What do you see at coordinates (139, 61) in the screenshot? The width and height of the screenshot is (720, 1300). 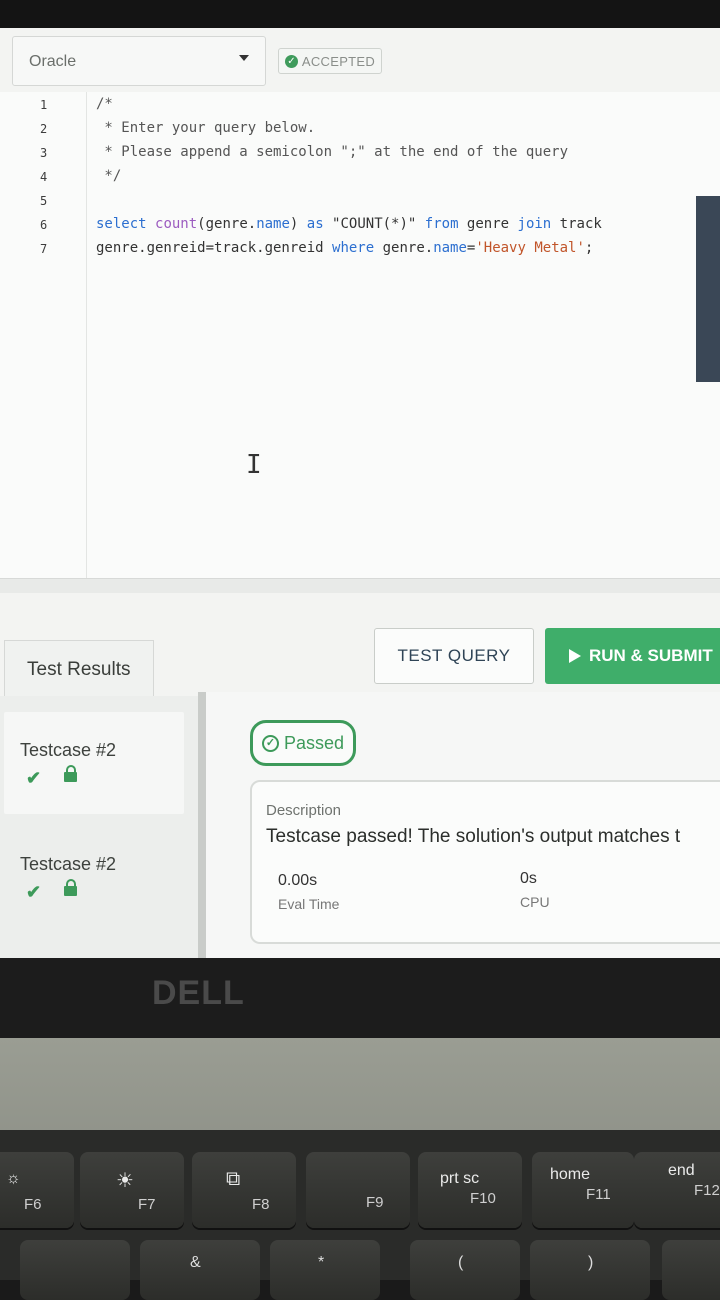 I see `language-select: Oracle` at bounding box center [139, 61].